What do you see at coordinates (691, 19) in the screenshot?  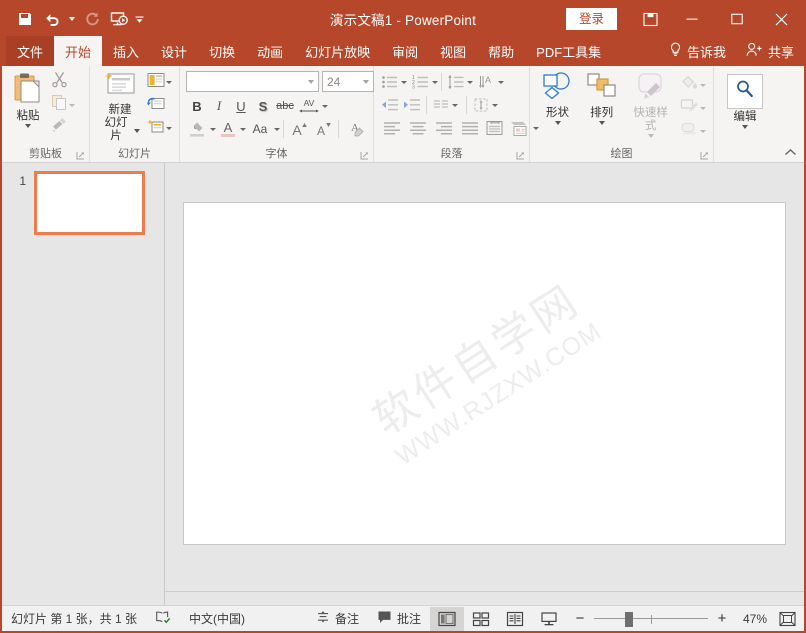 I see `minimize-button` at bounding box center [691, 19].